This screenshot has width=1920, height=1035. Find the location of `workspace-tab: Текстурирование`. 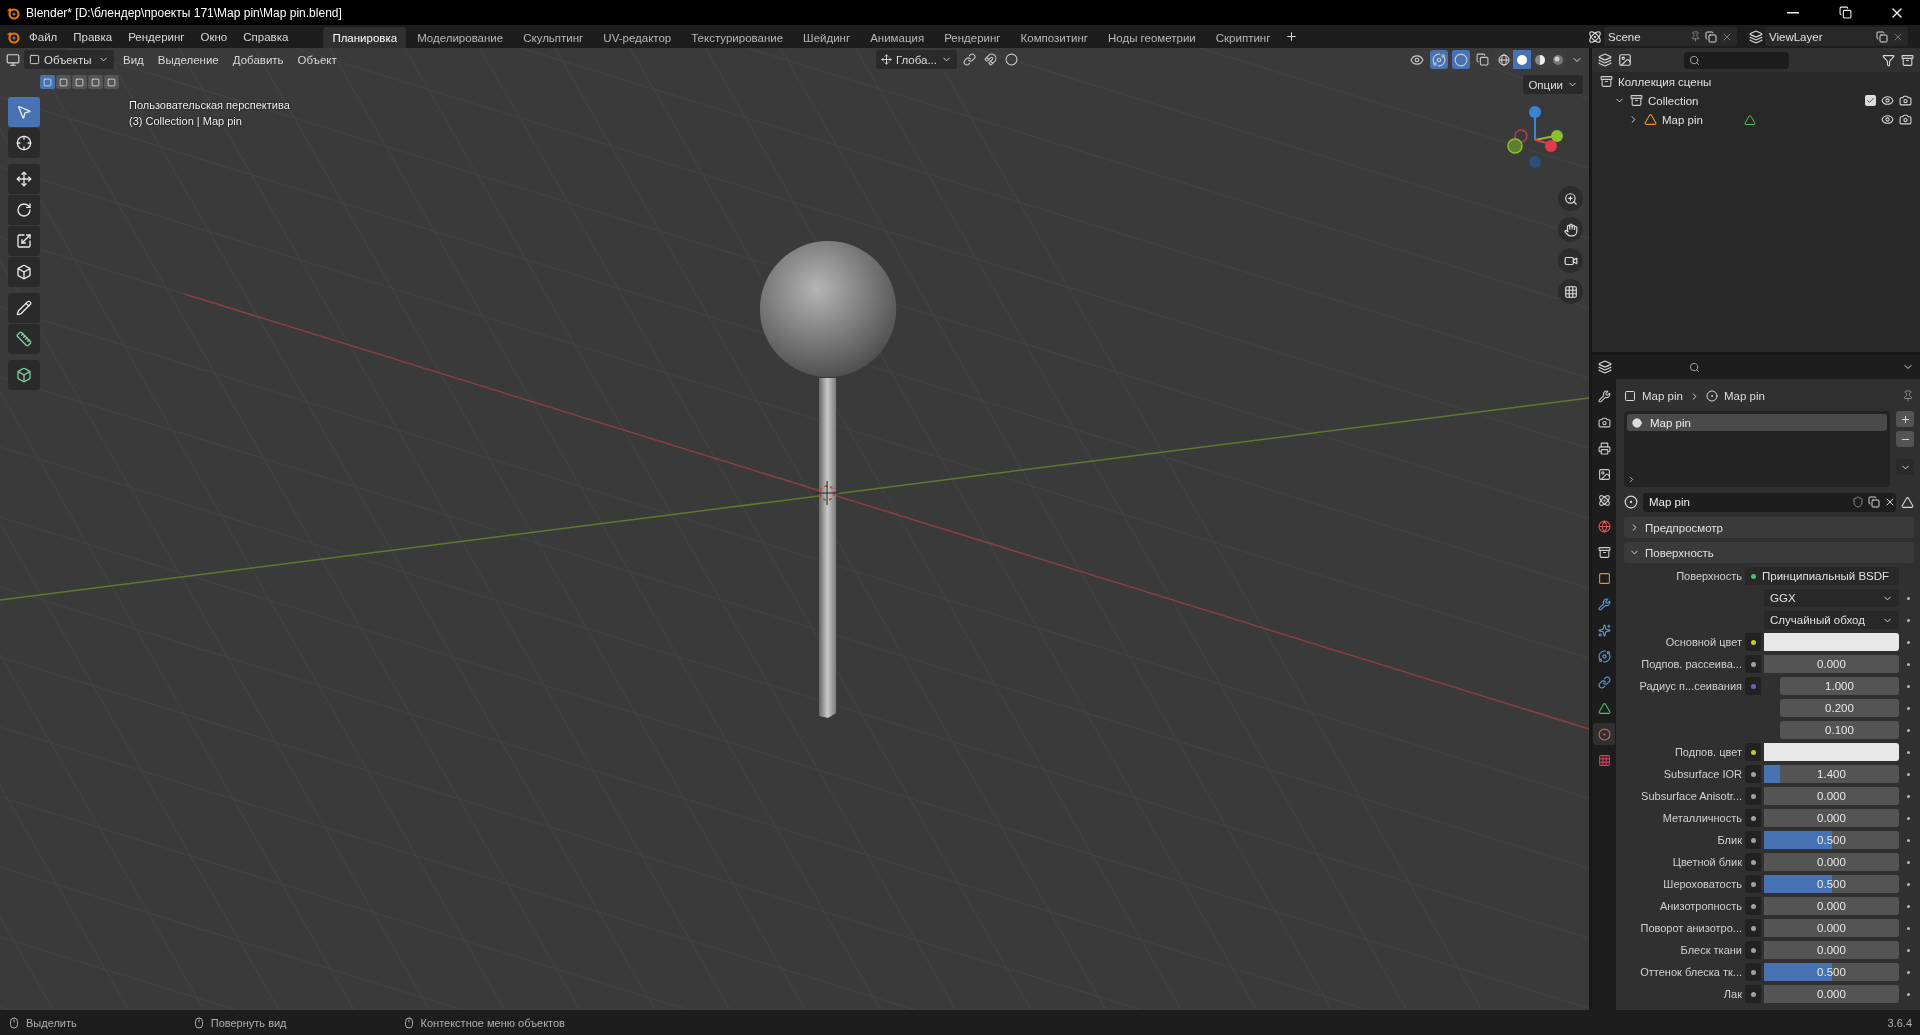

workspace-tab: Текстурирование is located at coordinates (737, 37).